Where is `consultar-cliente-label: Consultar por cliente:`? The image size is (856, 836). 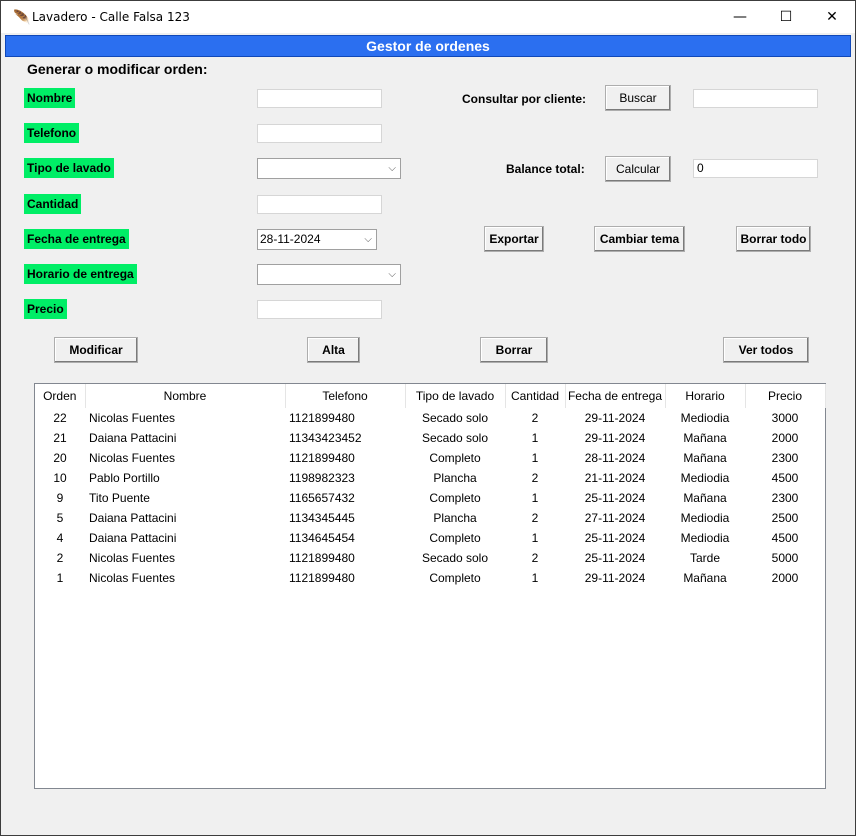 consultar-cliente-label: Consultar por cliente: is located at coordinates (524, 99).